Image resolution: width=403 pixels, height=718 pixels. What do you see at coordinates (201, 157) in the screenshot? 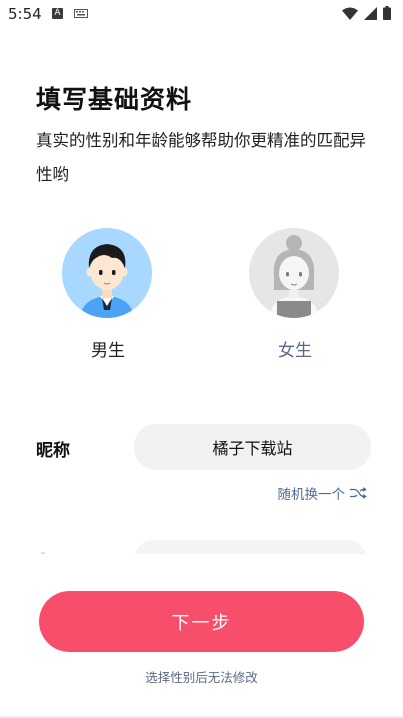
I see `page-subtitle: 真实的性别和年龄能够帮助你更精准的匹配异性哟` at bounding box center [201, 157].